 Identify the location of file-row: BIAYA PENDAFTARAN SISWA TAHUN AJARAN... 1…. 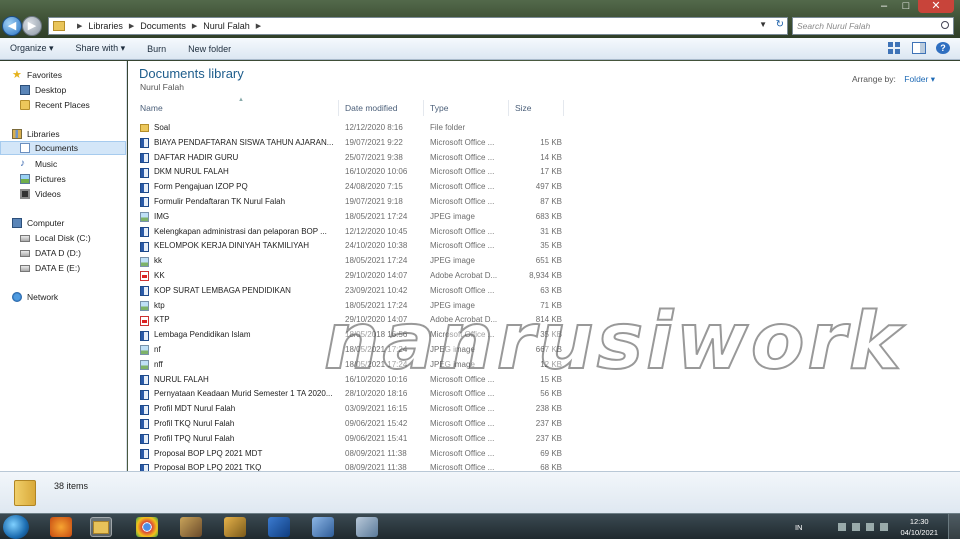
(474, 143).